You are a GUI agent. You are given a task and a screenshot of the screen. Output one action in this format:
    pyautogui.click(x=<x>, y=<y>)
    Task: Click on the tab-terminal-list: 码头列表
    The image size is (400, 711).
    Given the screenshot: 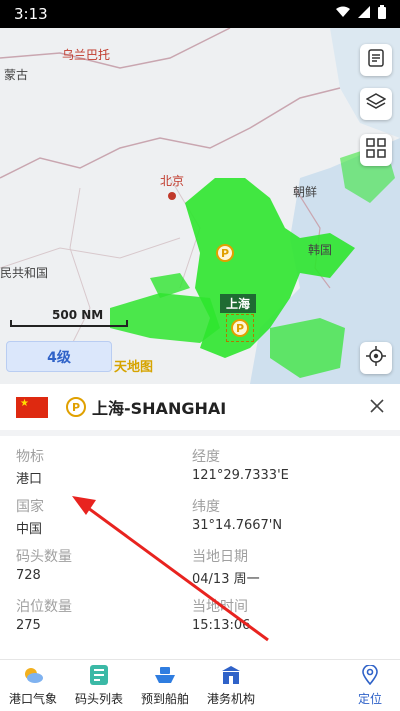 What is the action you would take?
    pyautogui.click(x=99, y=685)
    